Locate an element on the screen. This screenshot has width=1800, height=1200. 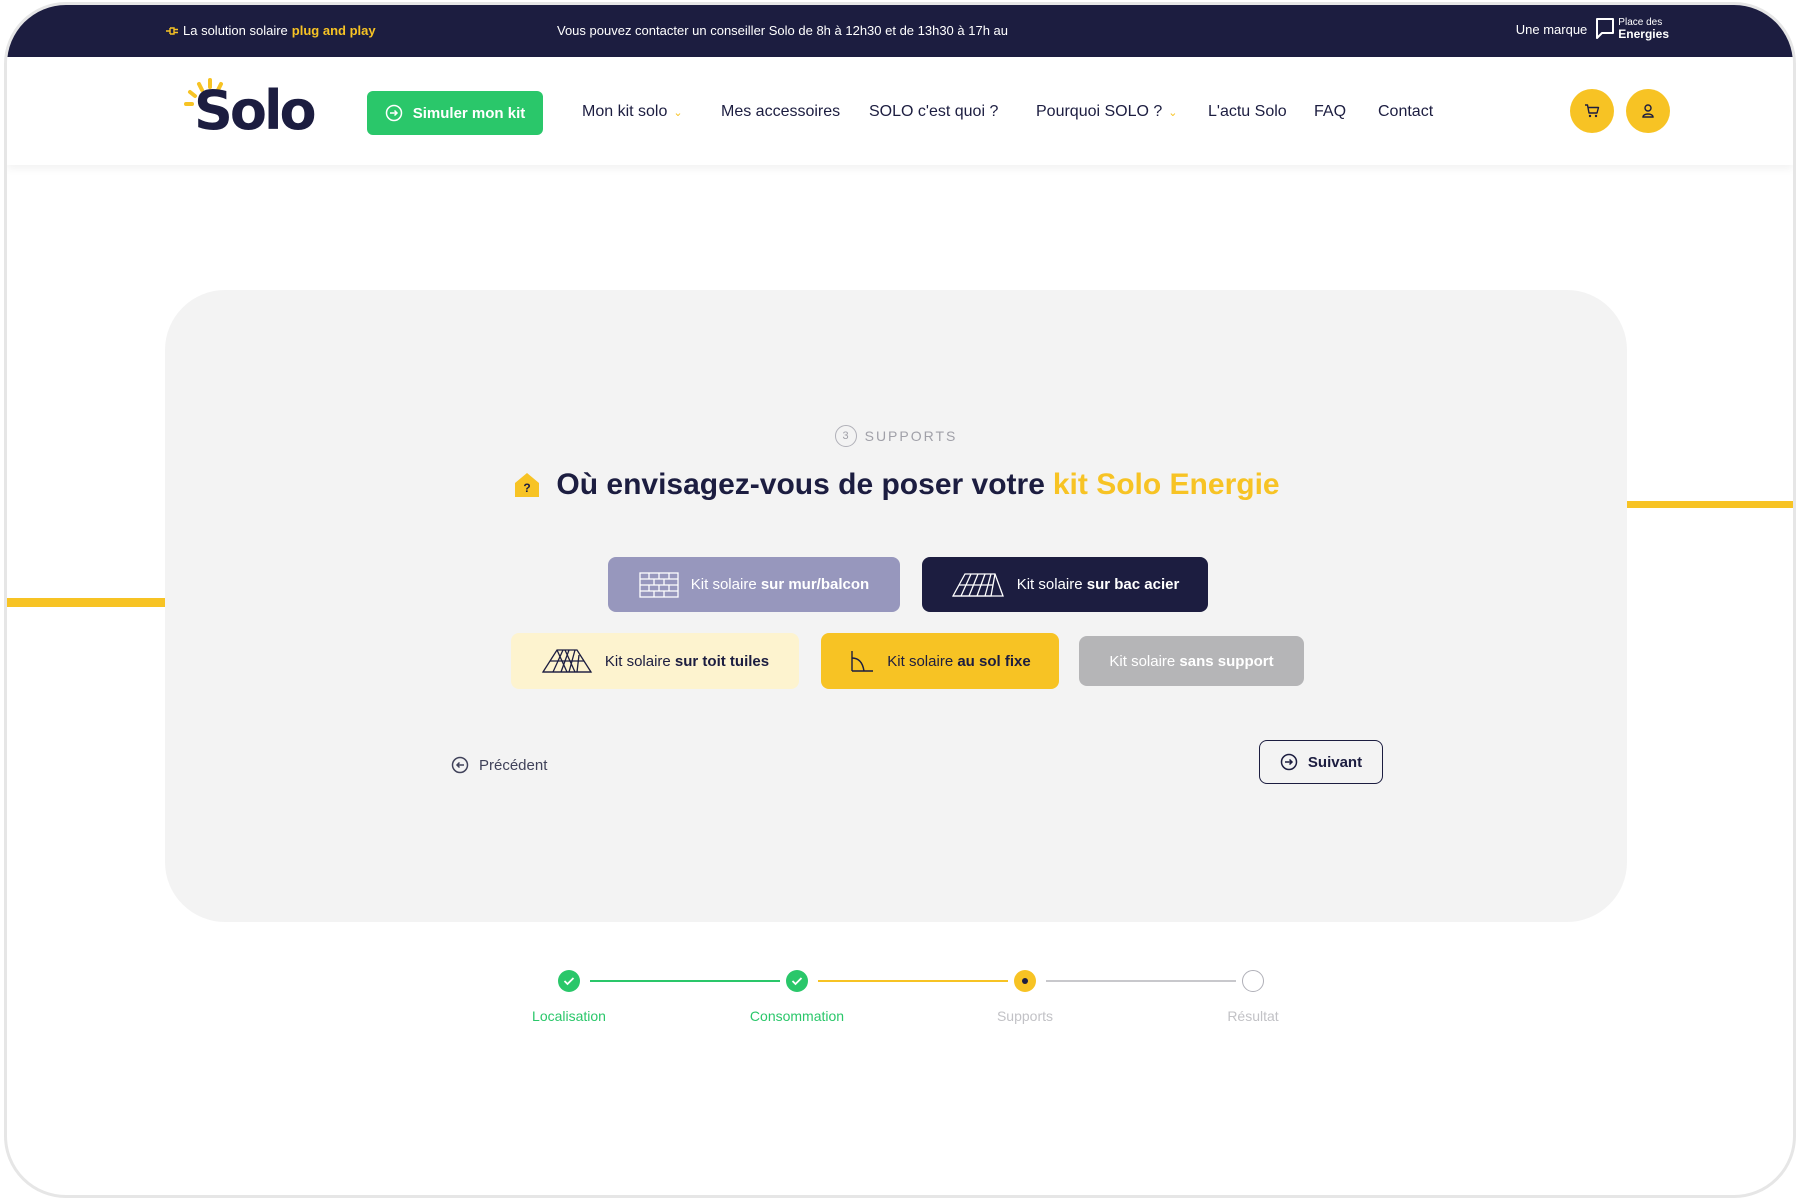
steel-roof-icon is located at coordinates (977, 584).